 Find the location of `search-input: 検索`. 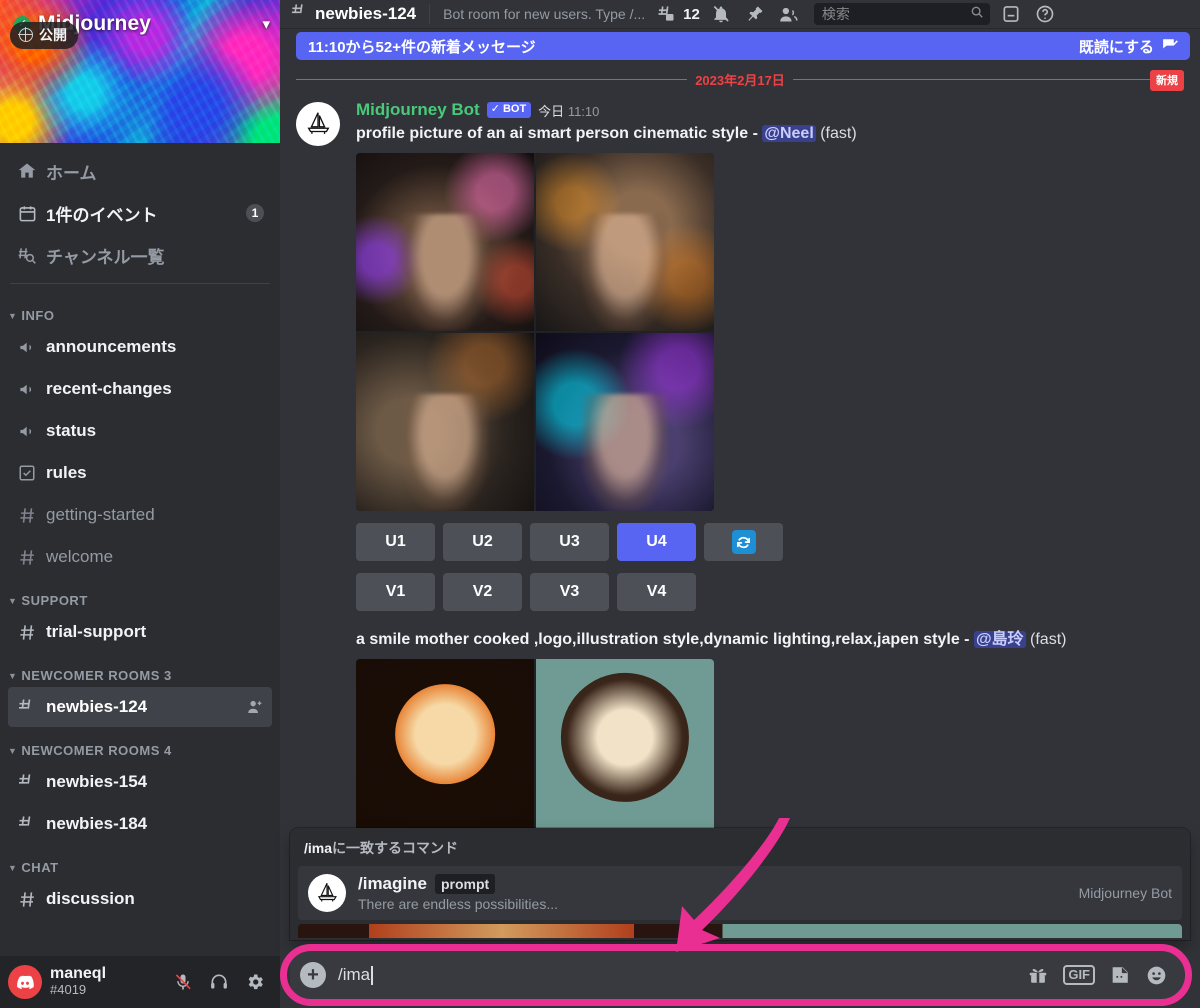

search-input: 検索 is located at coordinates (901, 14).